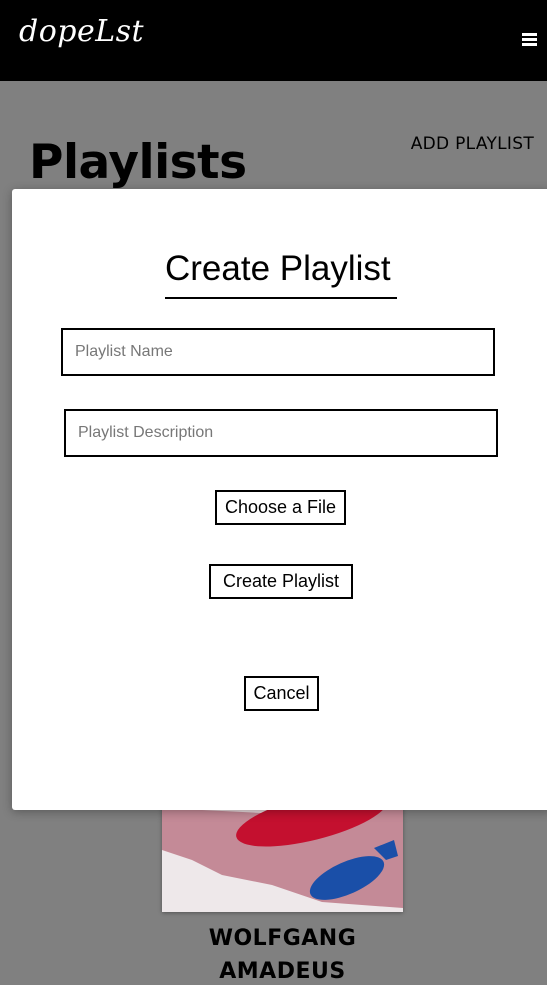  Describe the element at coordinates (273, 40) in the screenshot. I see `top-nav-bar: dopeLst` at that location.